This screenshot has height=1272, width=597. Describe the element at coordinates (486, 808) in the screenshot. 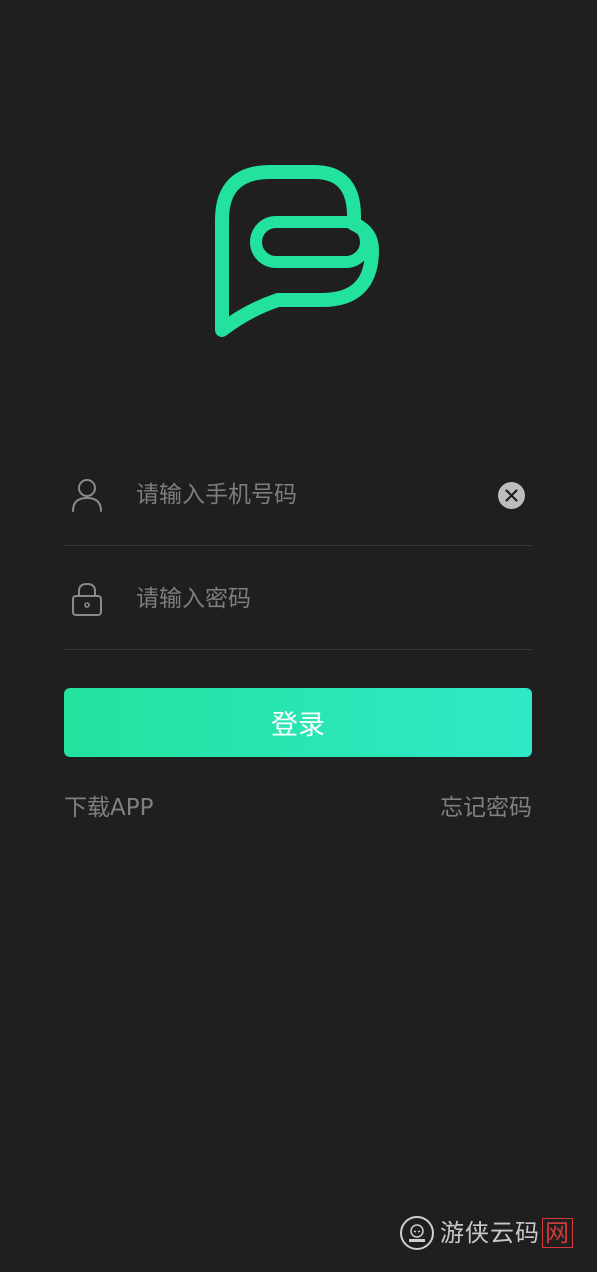

I see `forgot-password-link: 忘记密码` at that location.